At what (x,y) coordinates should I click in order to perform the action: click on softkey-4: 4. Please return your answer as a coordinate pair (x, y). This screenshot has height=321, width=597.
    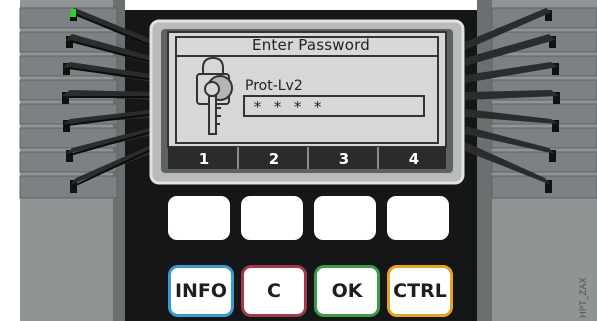
    Looking at the image, I should click on (414, 159).